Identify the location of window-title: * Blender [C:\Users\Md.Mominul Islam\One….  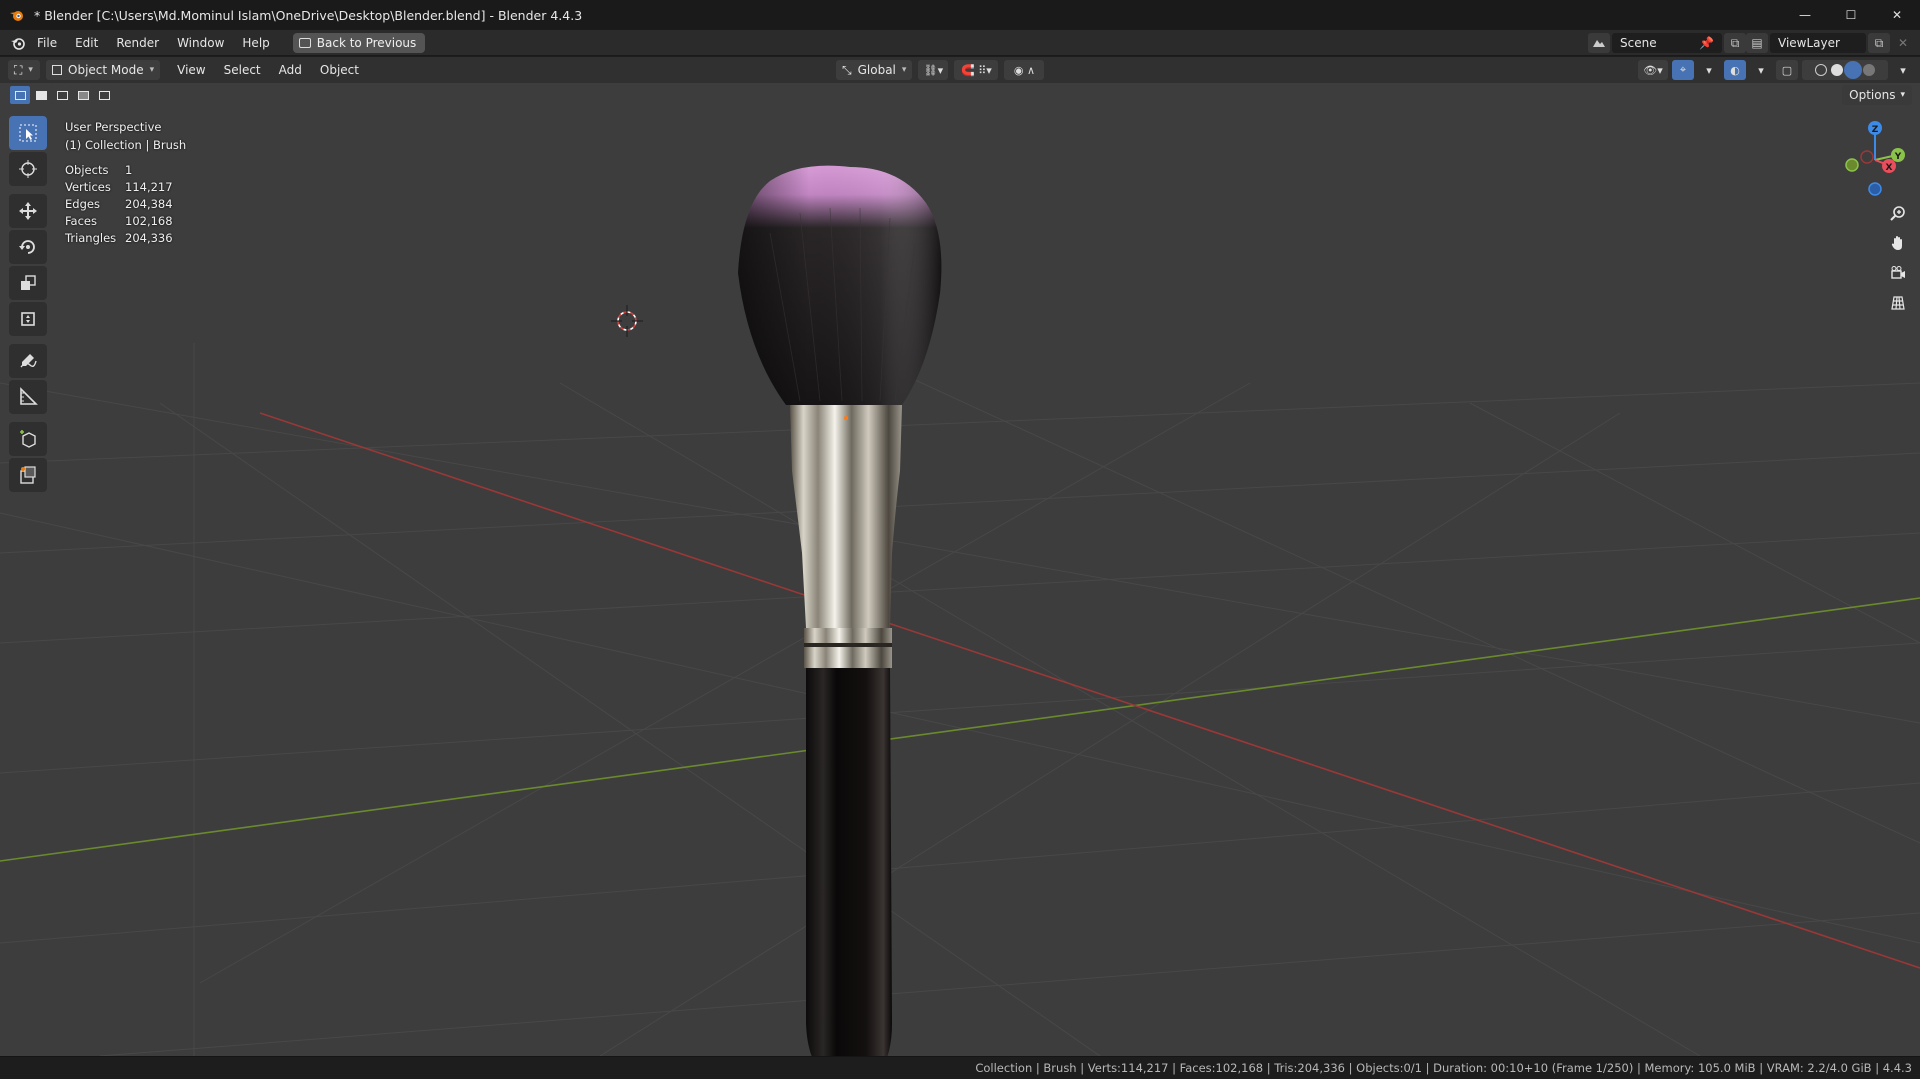
(308, 15).